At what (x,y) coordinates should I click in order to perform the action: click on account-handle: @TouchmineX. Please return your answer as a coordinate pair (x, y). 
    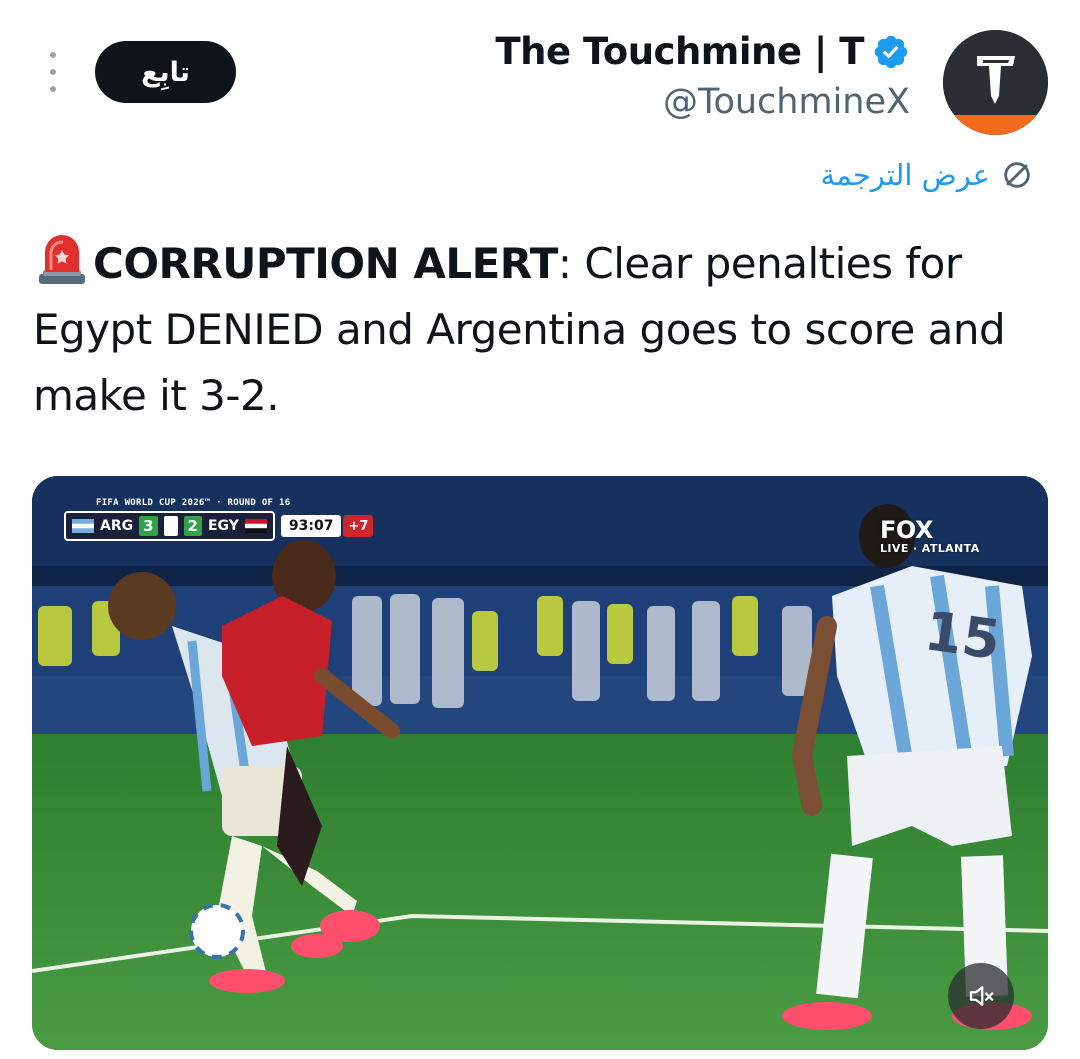
    Looking at the image, I should click on (786, 102).